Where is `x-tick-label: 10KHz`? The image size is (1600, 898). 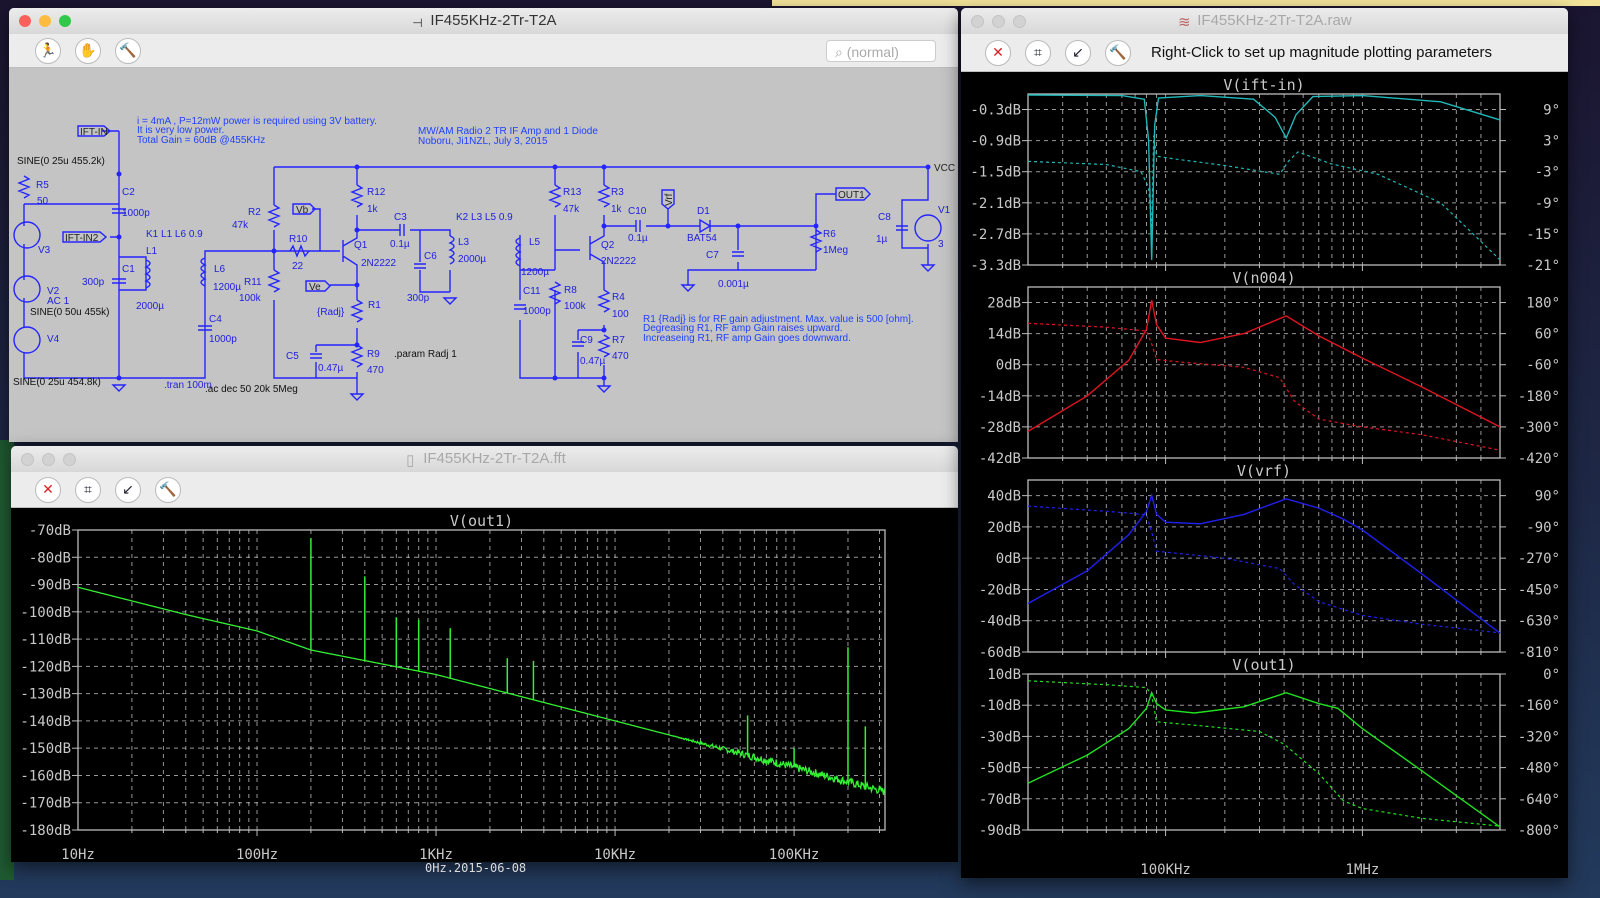 x-tick-label: 10KHz is located at coordinates (615, 854).